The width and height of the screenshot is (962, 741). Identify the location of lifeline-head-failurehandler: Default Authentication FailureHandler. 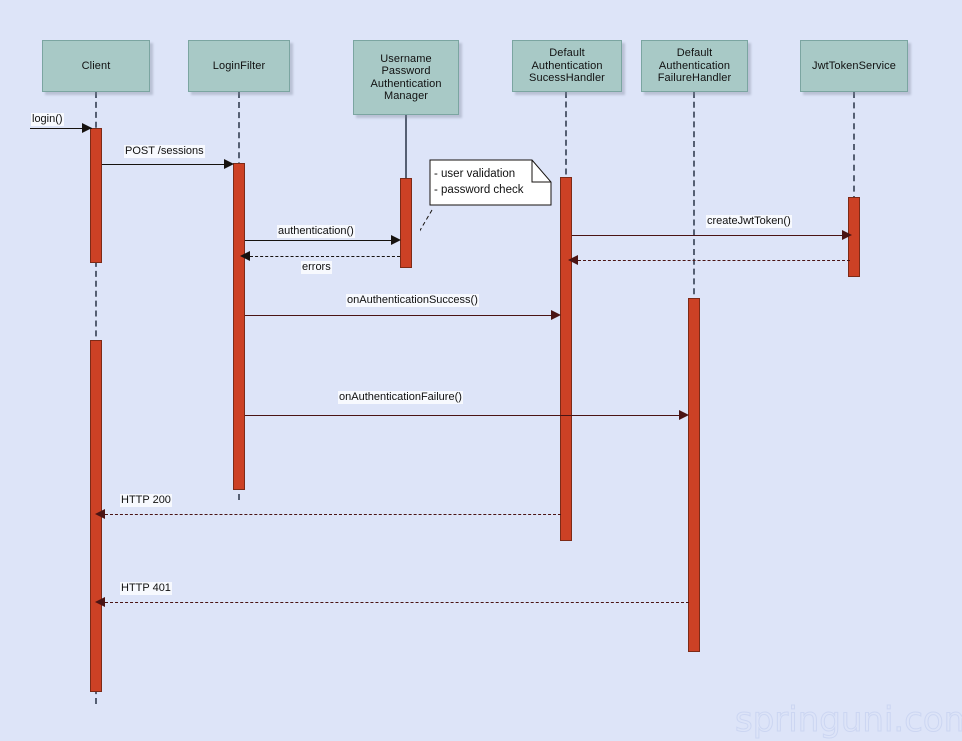
(694, 66).